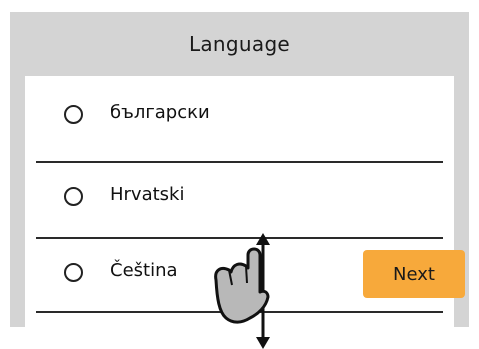 This screenshot has width=479, height=349. I want to click on divider, so click(239, 312).